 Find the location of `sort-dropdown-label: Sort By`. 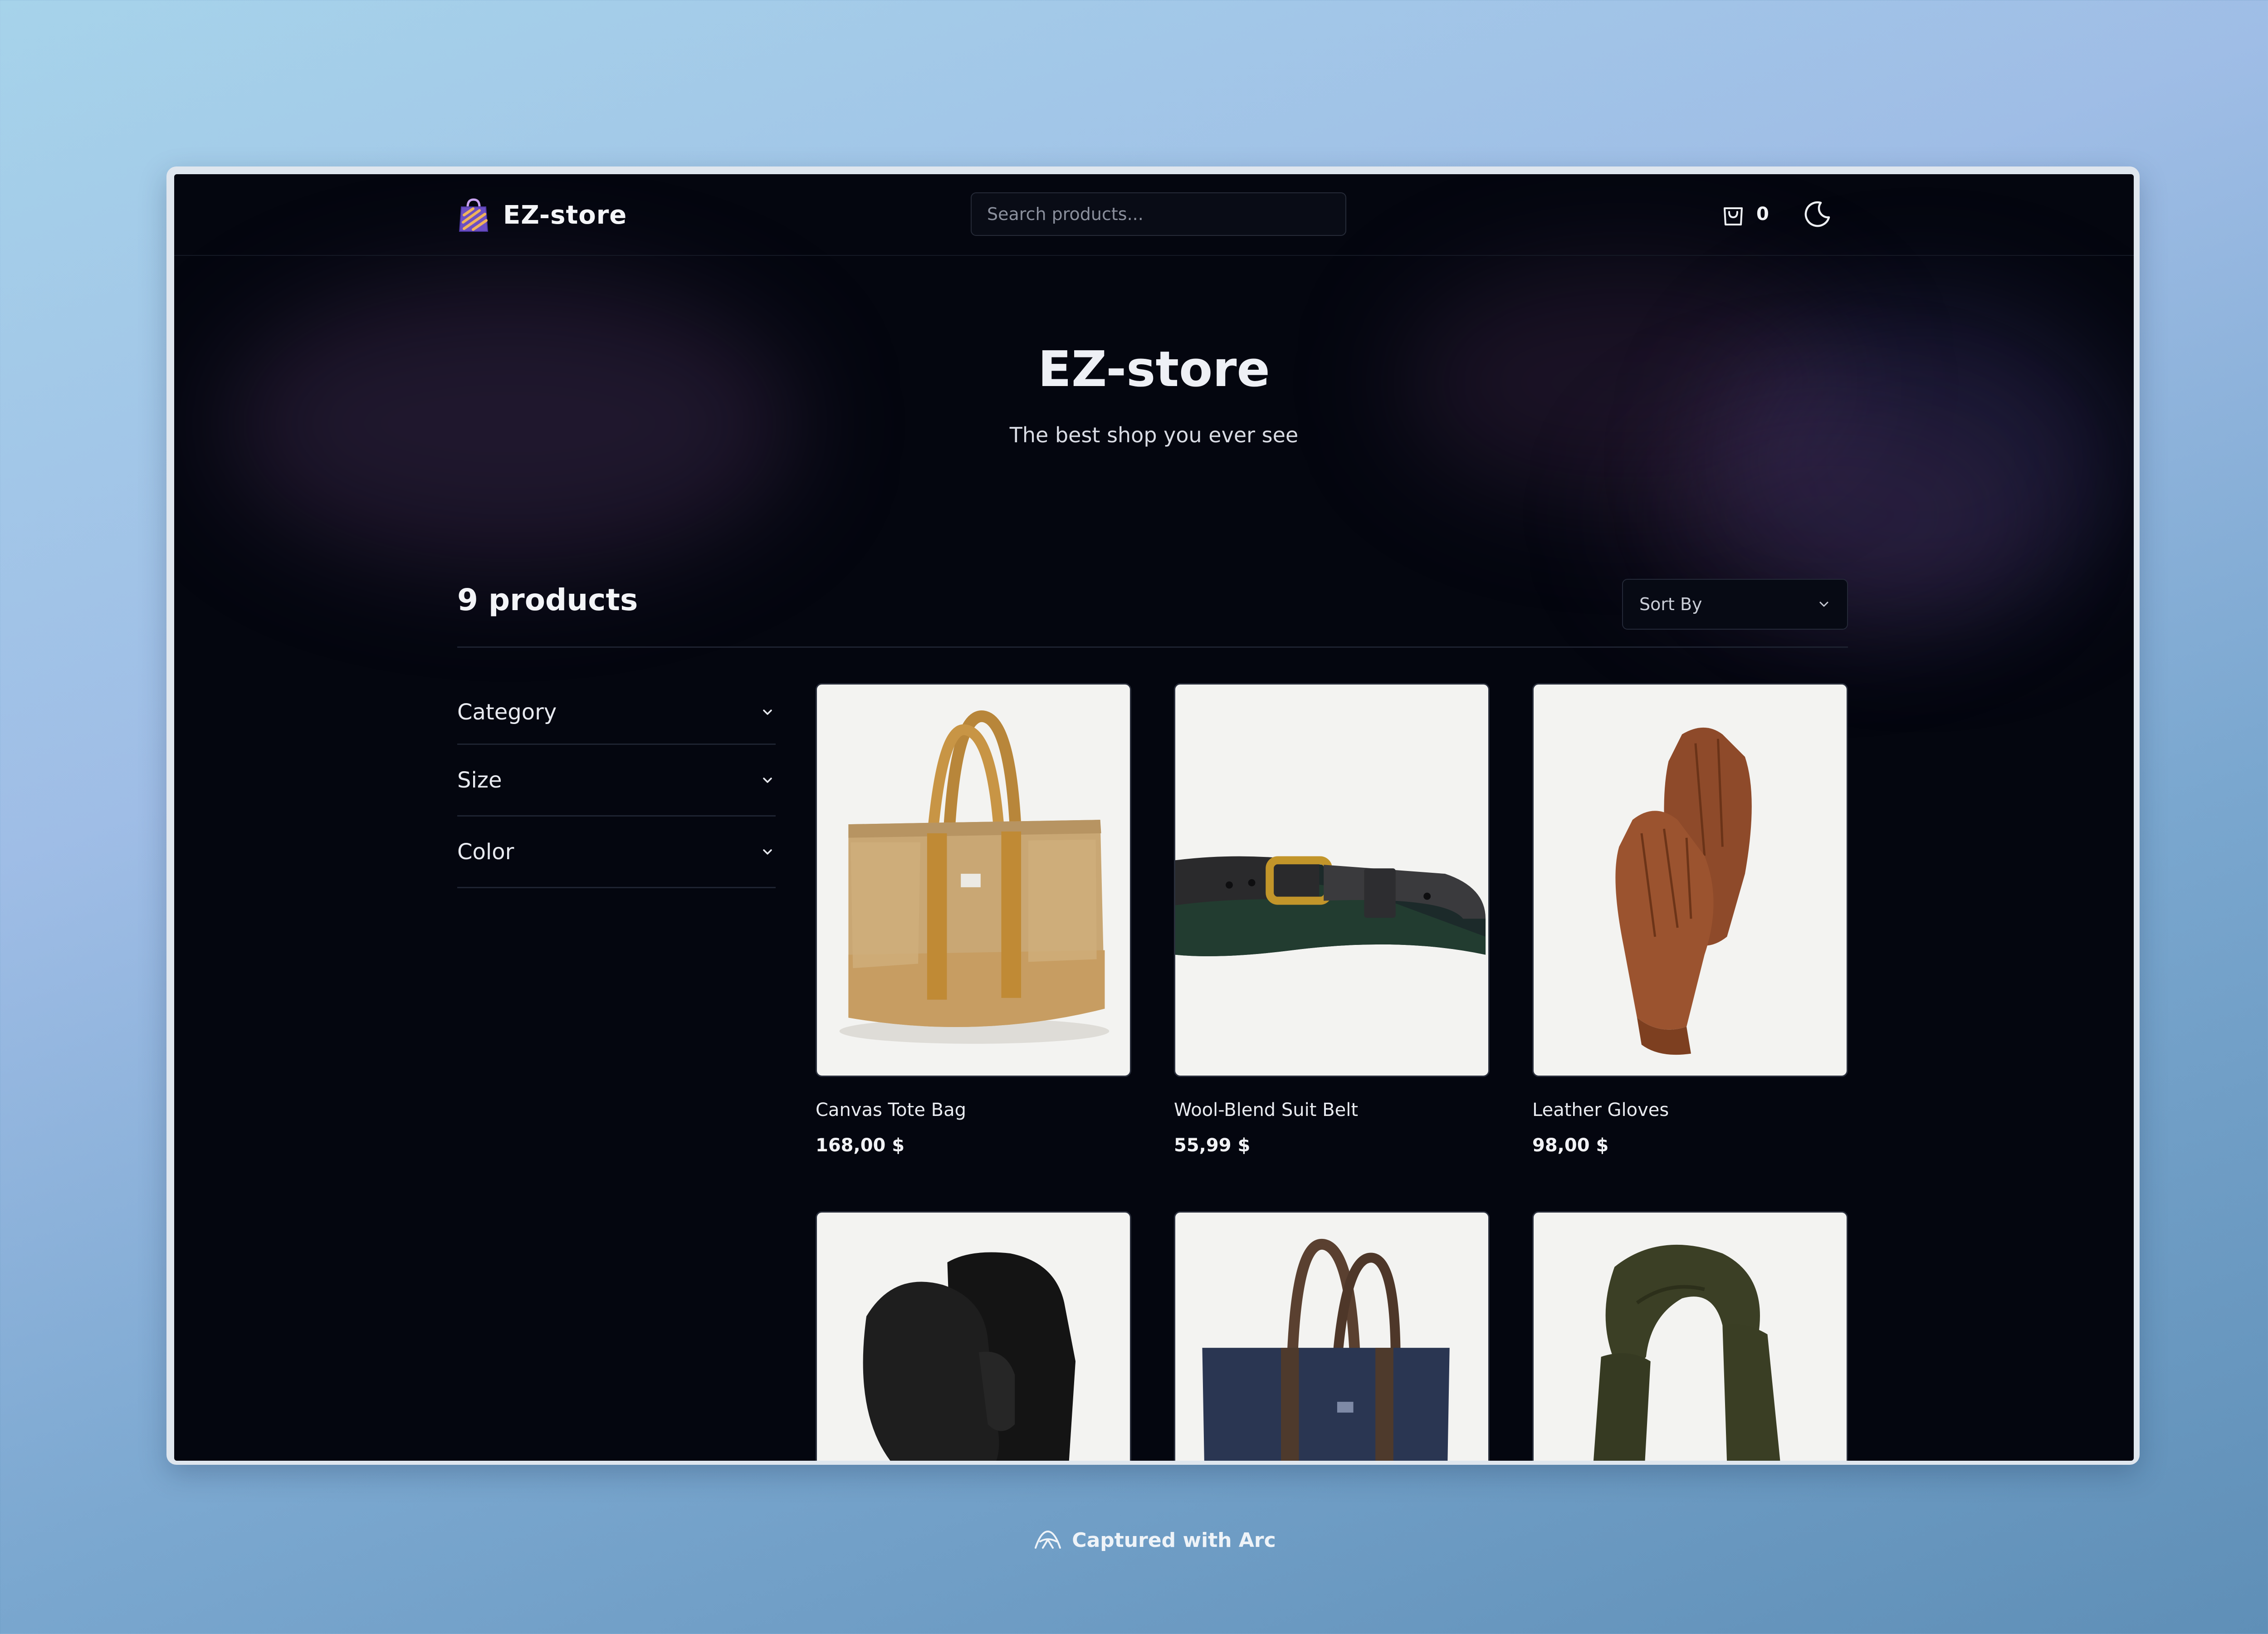

sort-dropdown-label: Sort By is located at coordinates (1671, 604).